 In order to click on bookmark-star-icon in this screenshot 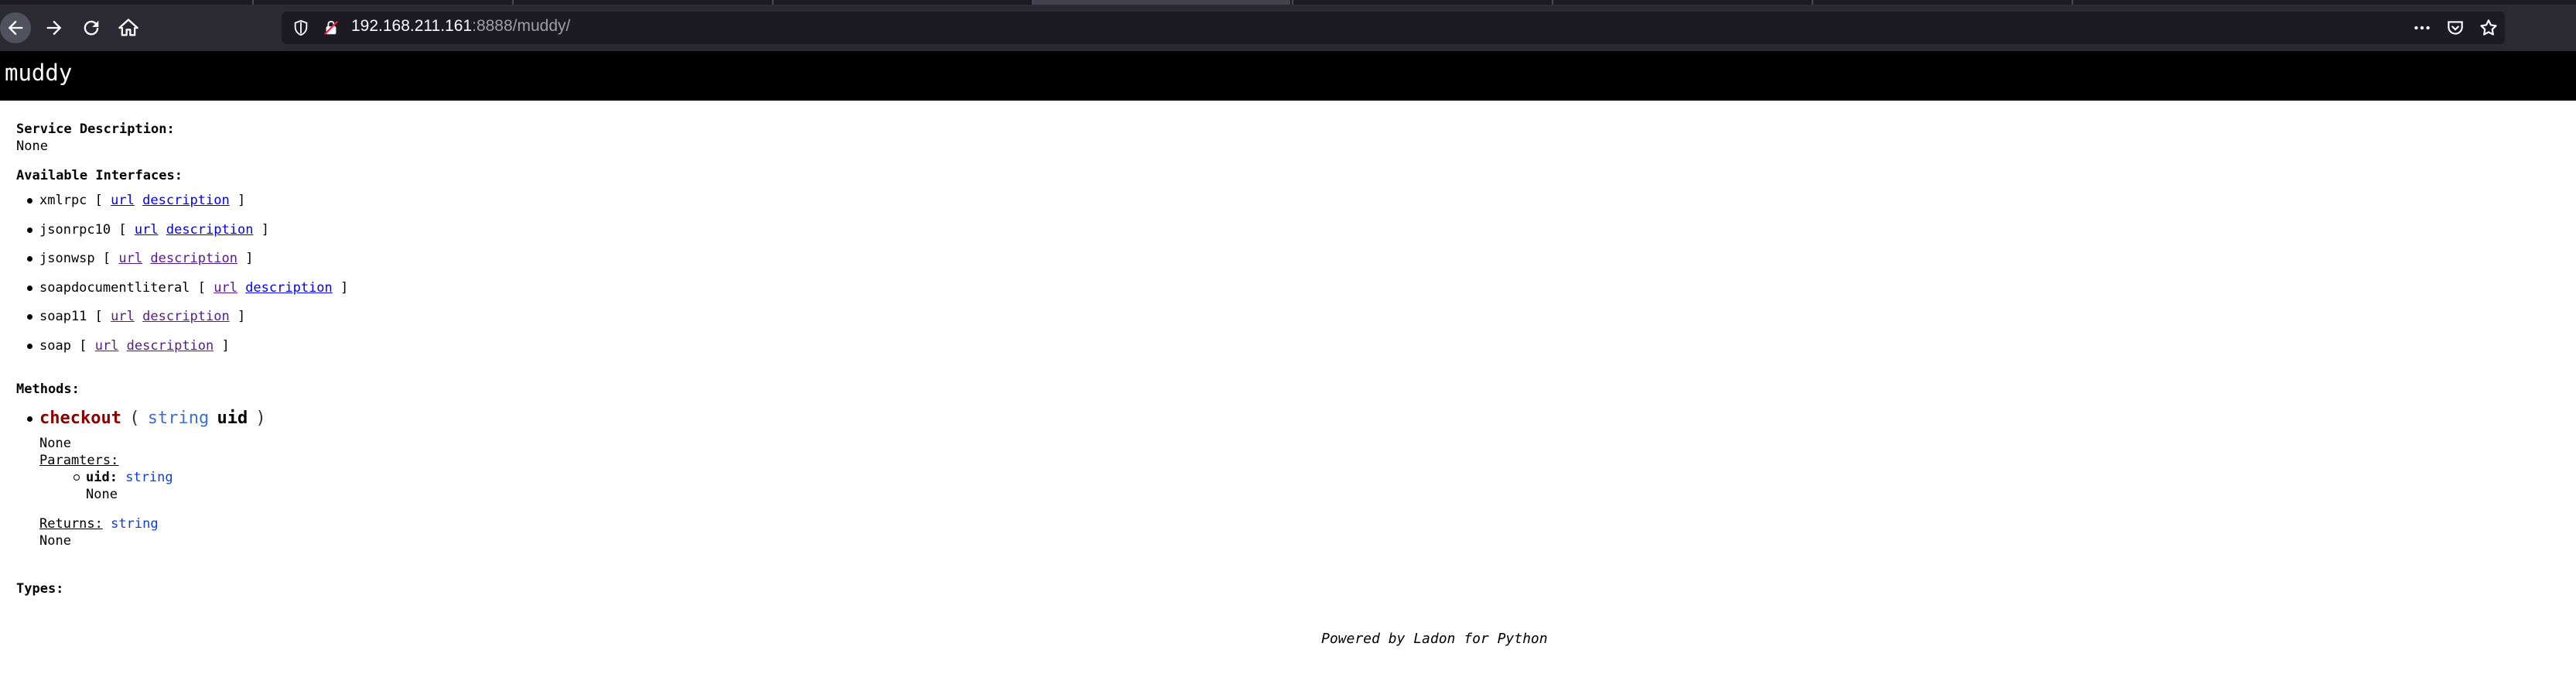, I will do `click(2488, 28)`.